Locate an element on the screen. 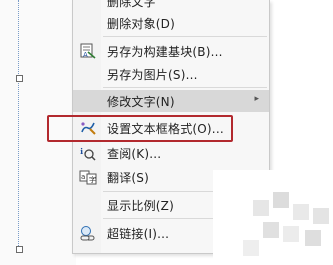 The height and width of the screenshot is (265, 333). menu-item-label: 显示比例(Z) is located at coordinates (140, 205).